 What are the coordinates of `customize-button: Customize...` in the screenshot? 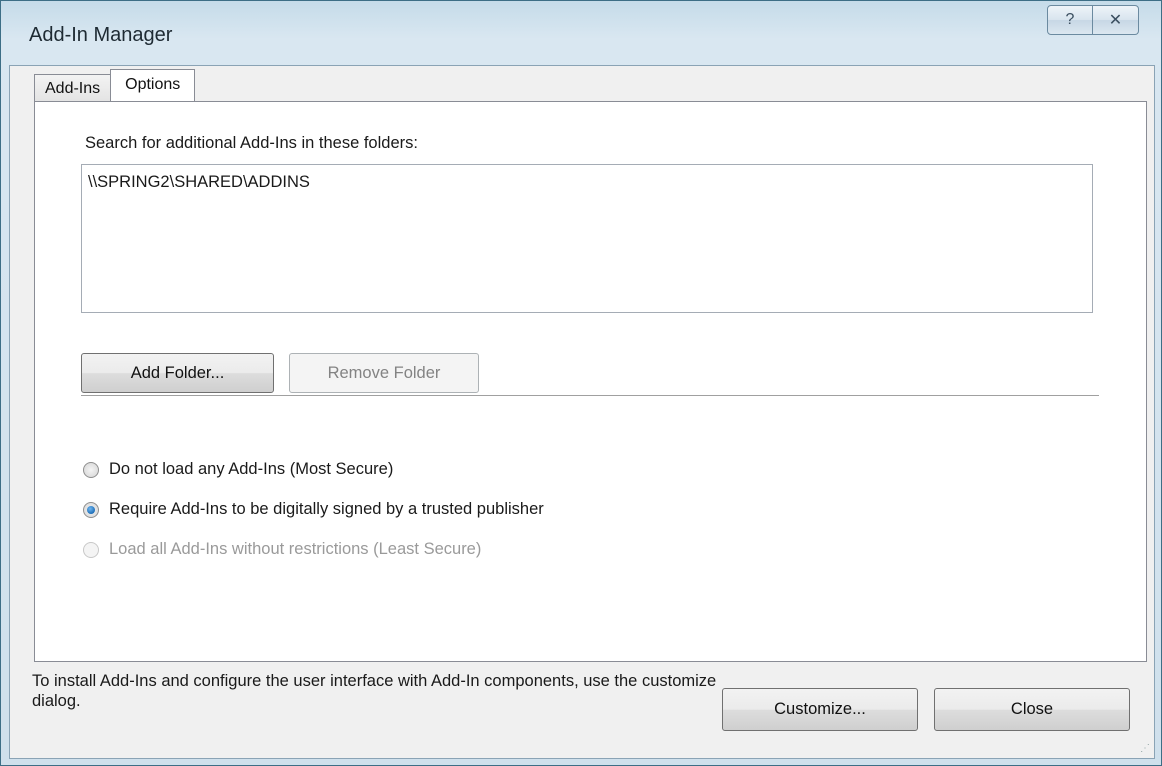 It's located at (820, 709).